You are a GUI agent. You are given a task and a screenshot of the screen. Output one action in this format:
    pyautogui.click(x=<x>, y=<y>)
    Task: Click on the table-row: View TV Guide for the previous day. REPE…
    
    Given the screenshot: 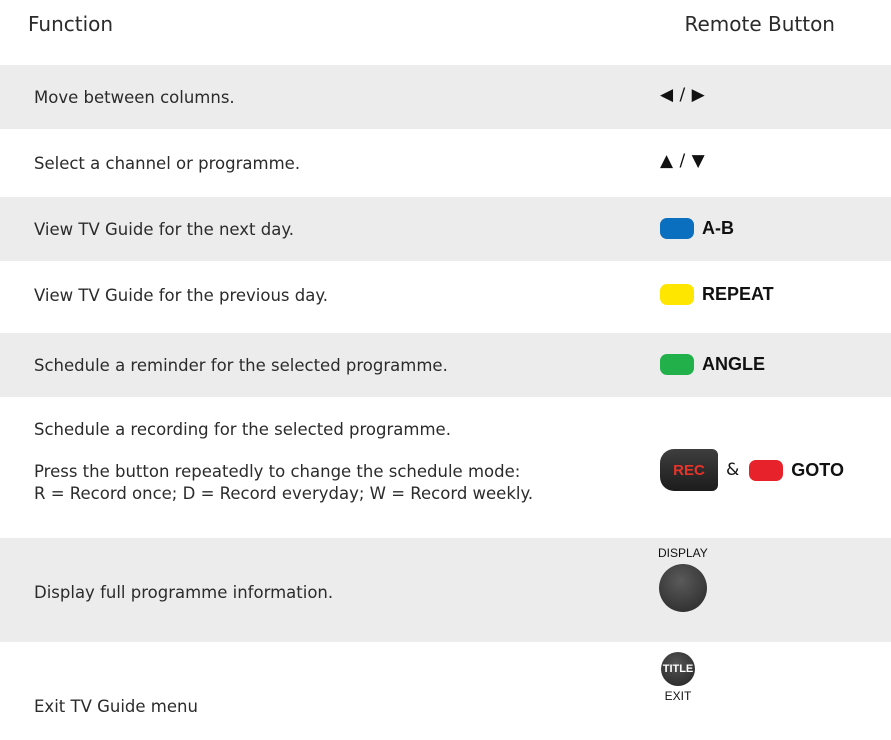 What is the action you would take?
    pyautogui.click(x=445, y=295)
    